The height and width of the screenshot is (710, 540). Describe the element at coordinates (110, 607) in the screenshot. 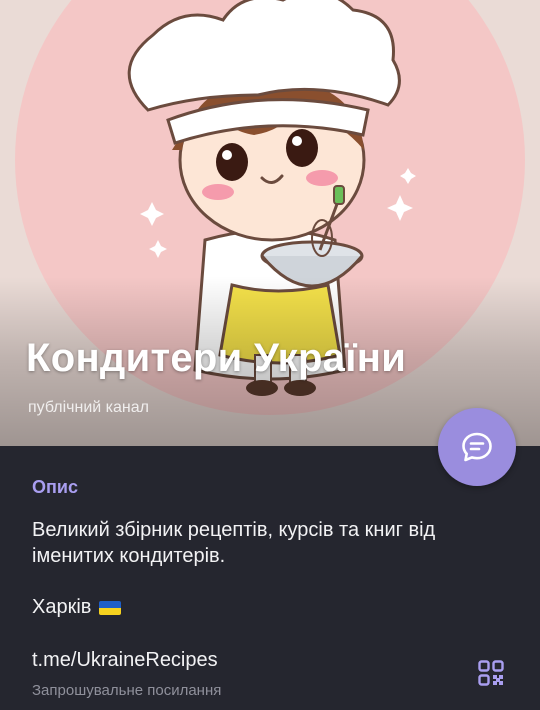

I see `ukraine-flag-icon` at that location.